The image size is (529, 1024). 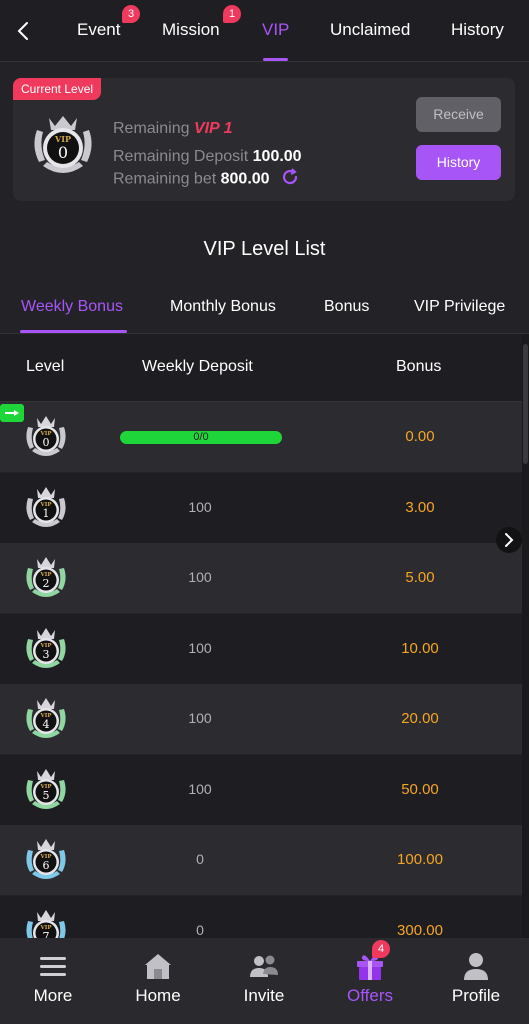 What do you see at coordinates (72, 307) in the screenshot?
I see `tab-weekly-bonus: Weekly Bonus` at bounding box center [72, 307].